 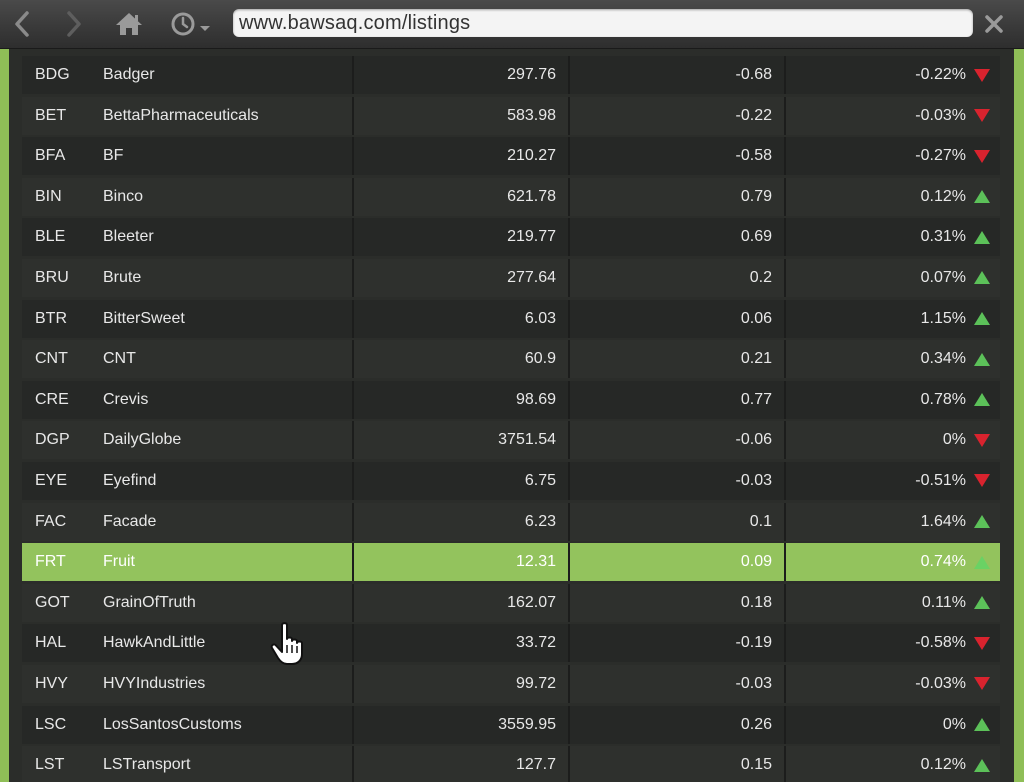 What do you see at coordinates (943, 399) in the screenshot?
I see `listing-percent: 0.78%` at bounding box center [943, 399].